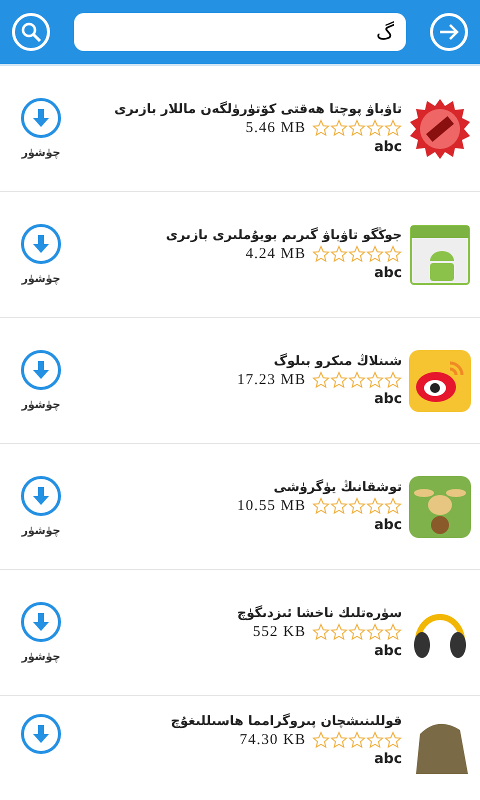  Describe the element at coordinates (240, 32) in the screenshot. I see `search-field: گ` at that location.